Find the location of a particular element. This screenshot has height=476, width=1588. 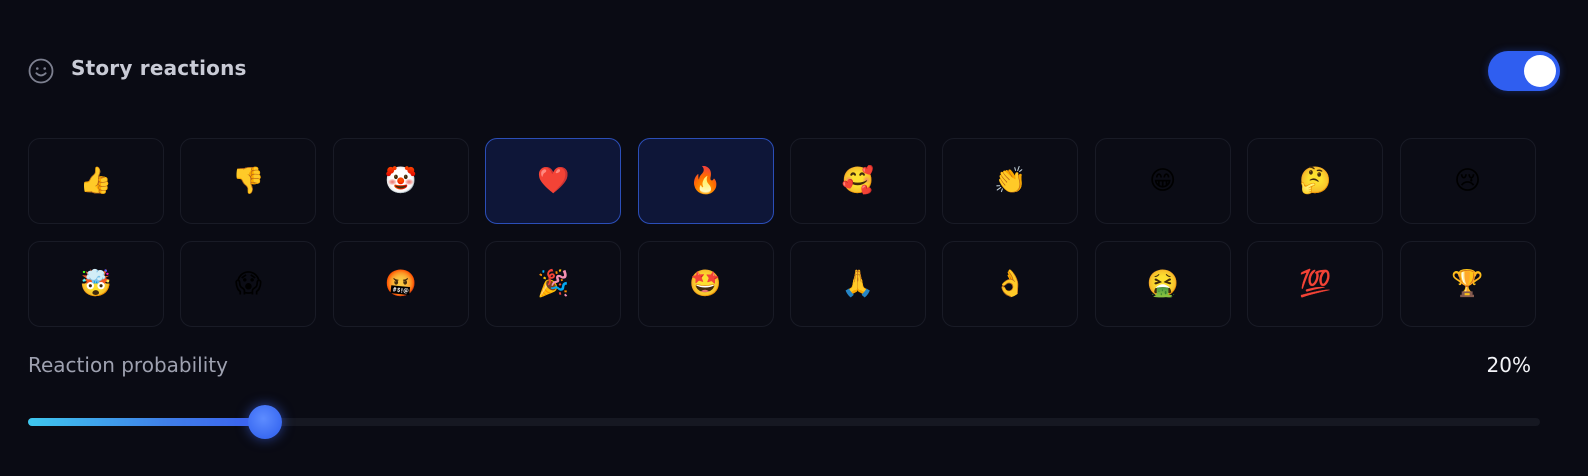

fire-emoji: 🔥 is located at coordinates (705, 181).